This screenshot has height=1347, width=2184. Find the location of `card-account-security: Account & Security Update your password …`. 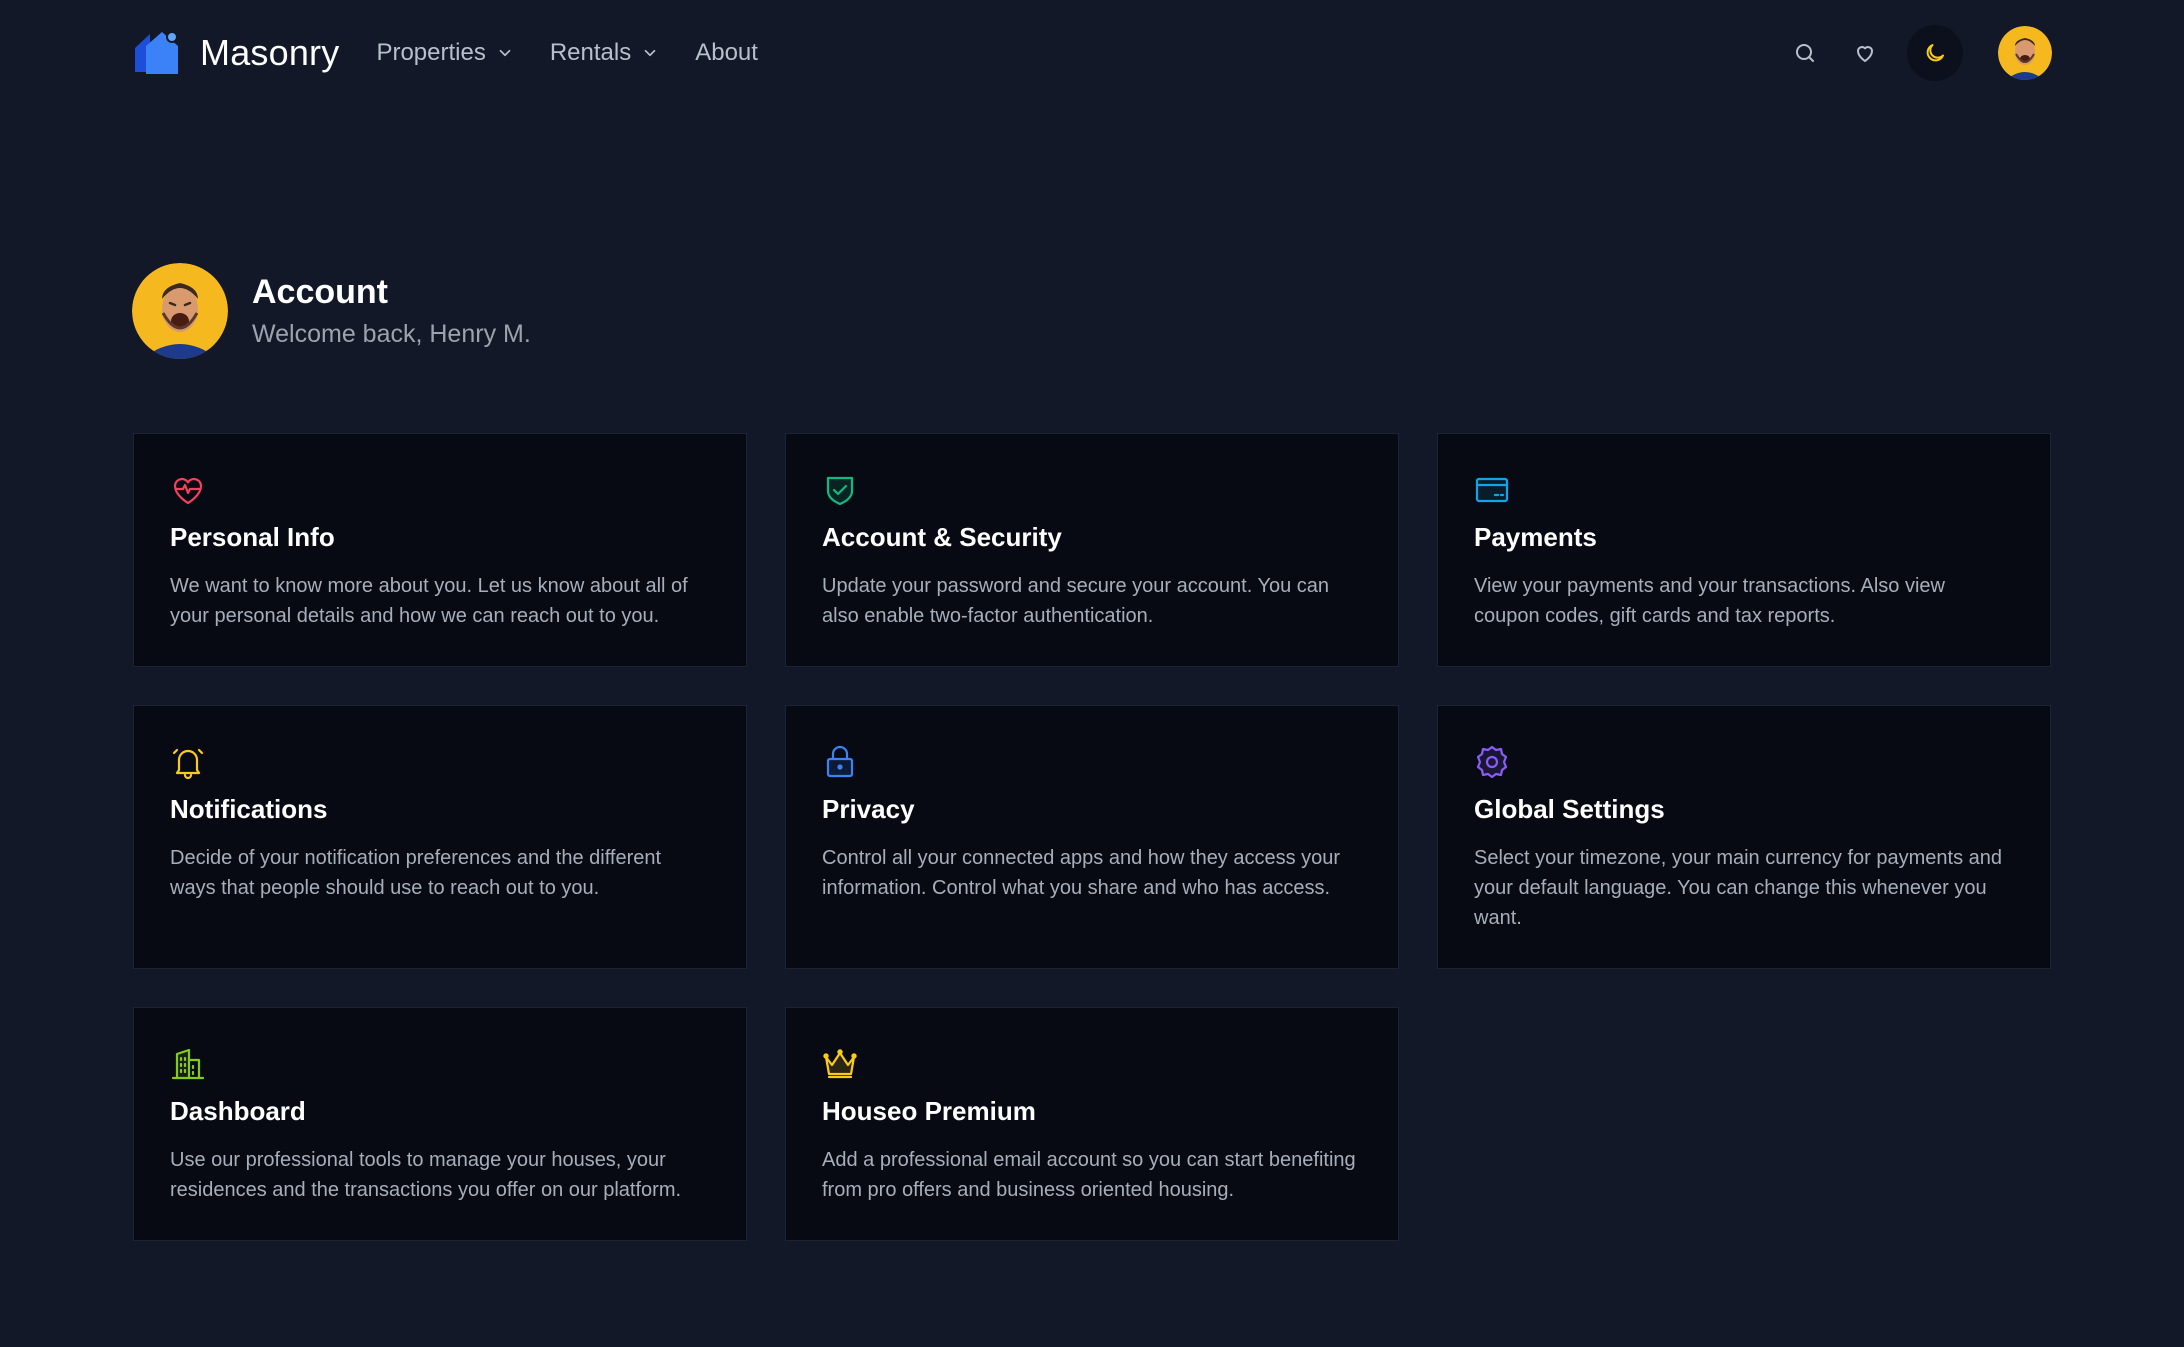

card-account-security: Account & Security Update your password … is located at coordinates (1092, 550).